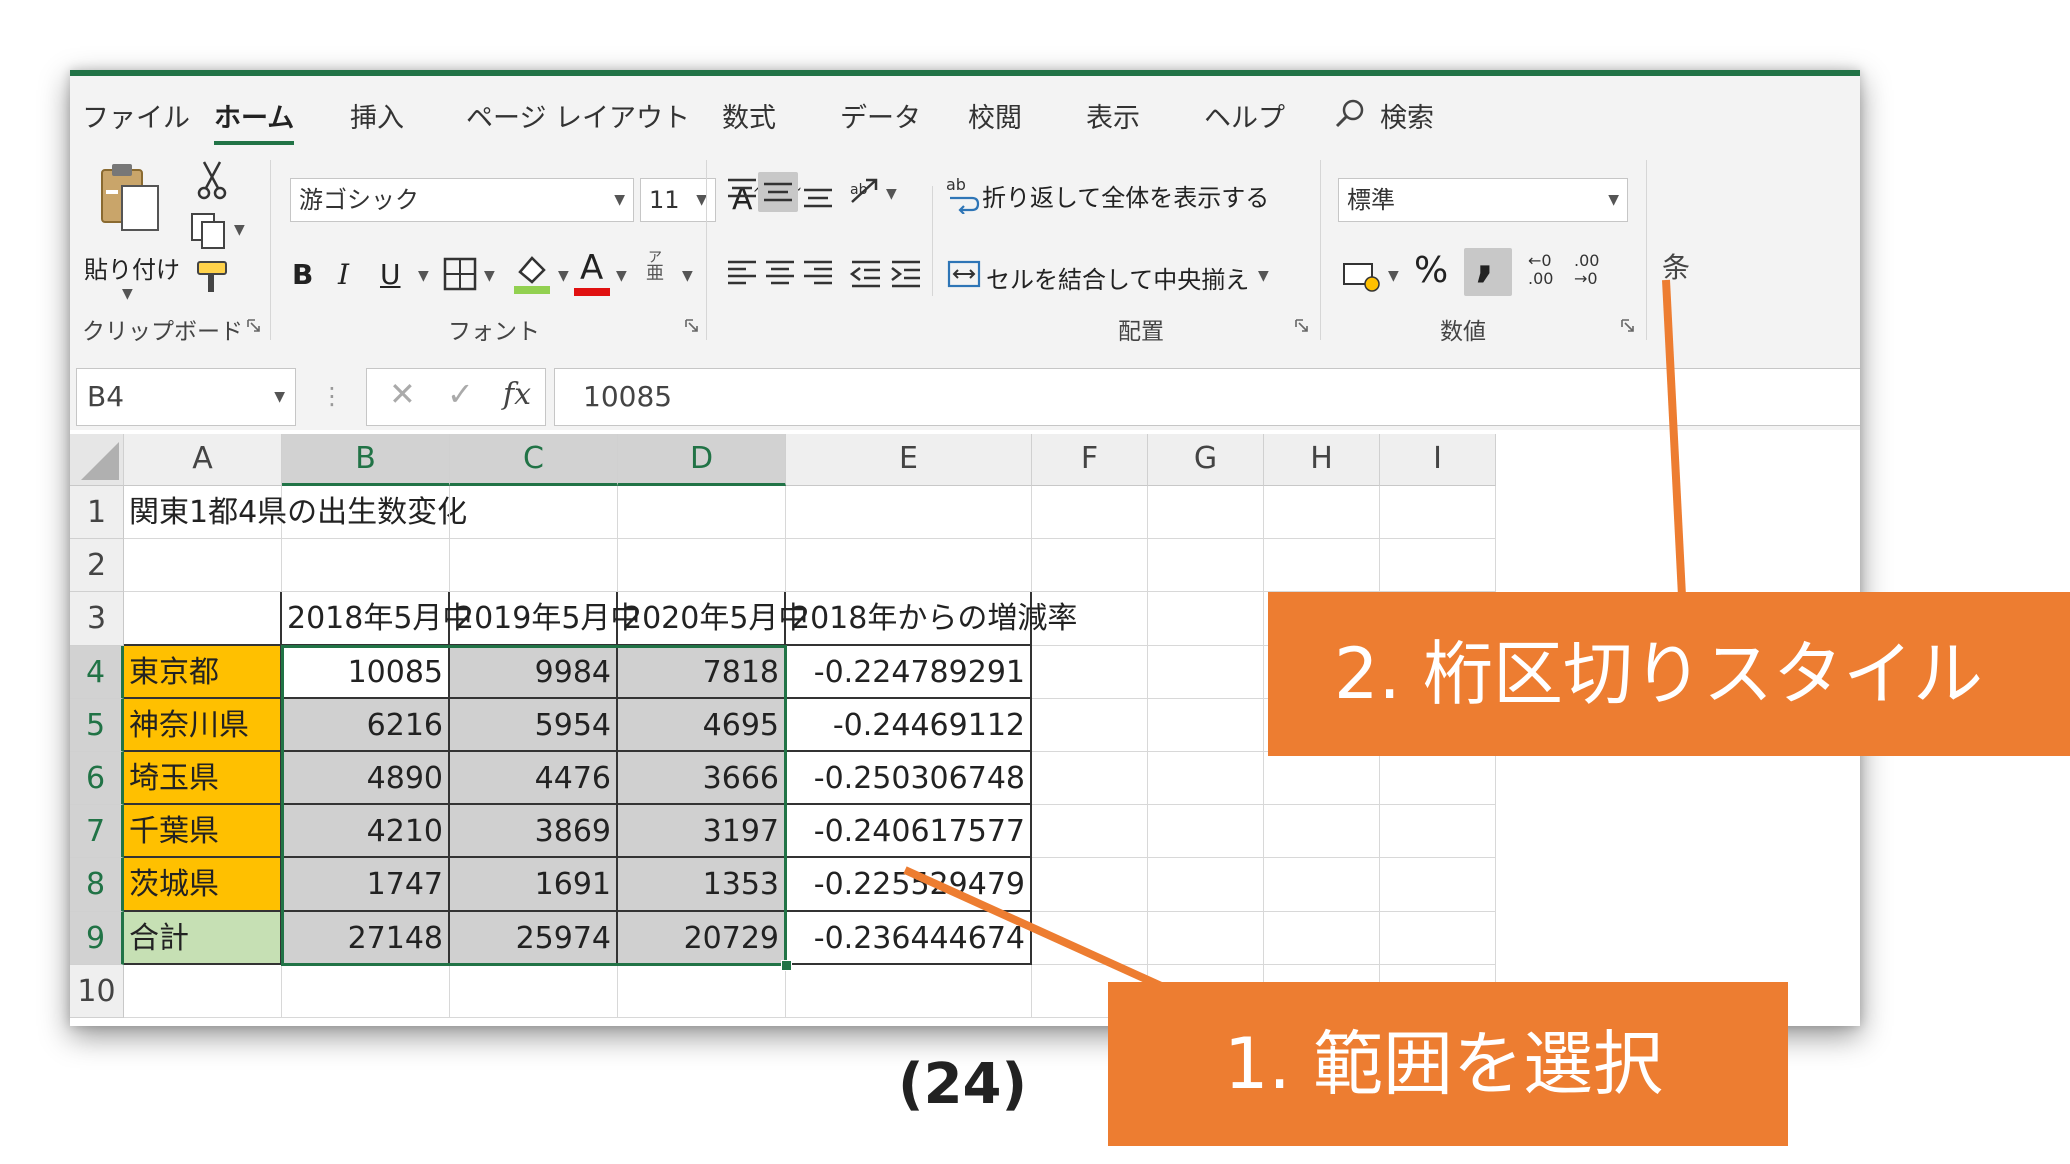  What do you see at coordinates (1448, 1064) in the screenshot?
I see `callout-select-range: 1. 範囲を選択` at bounding box center [1448, 1064].